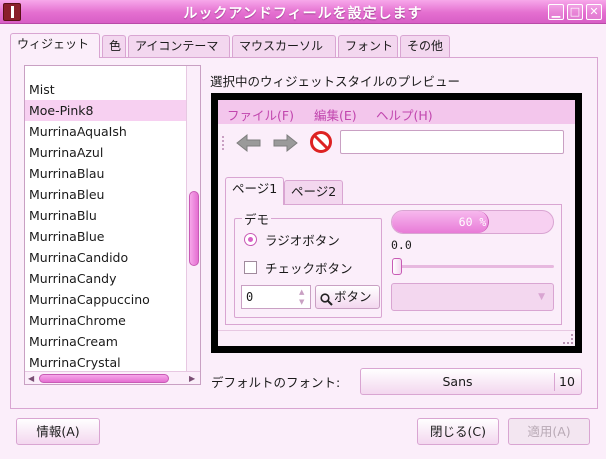  I want to click on progress-text: 60 %, so click(472, 222).